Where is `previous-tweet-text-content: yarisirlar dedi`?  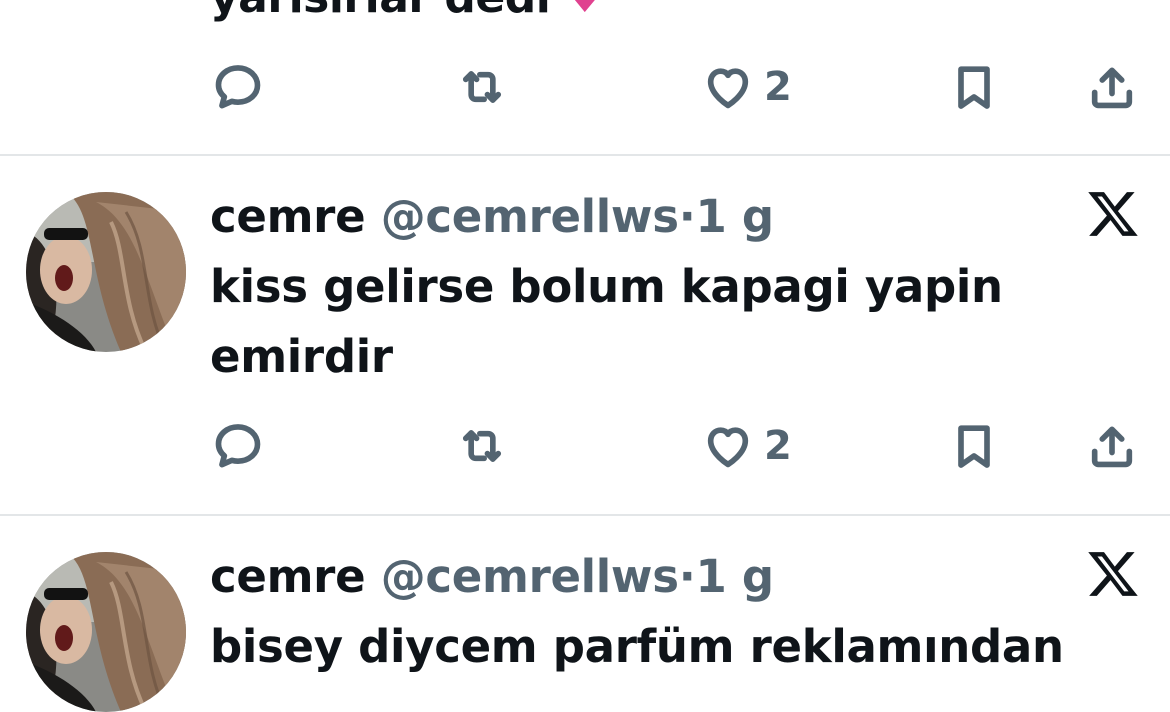 previous-tweet-text-content: yarisirlar dedi is located at coordinates (380, 11).